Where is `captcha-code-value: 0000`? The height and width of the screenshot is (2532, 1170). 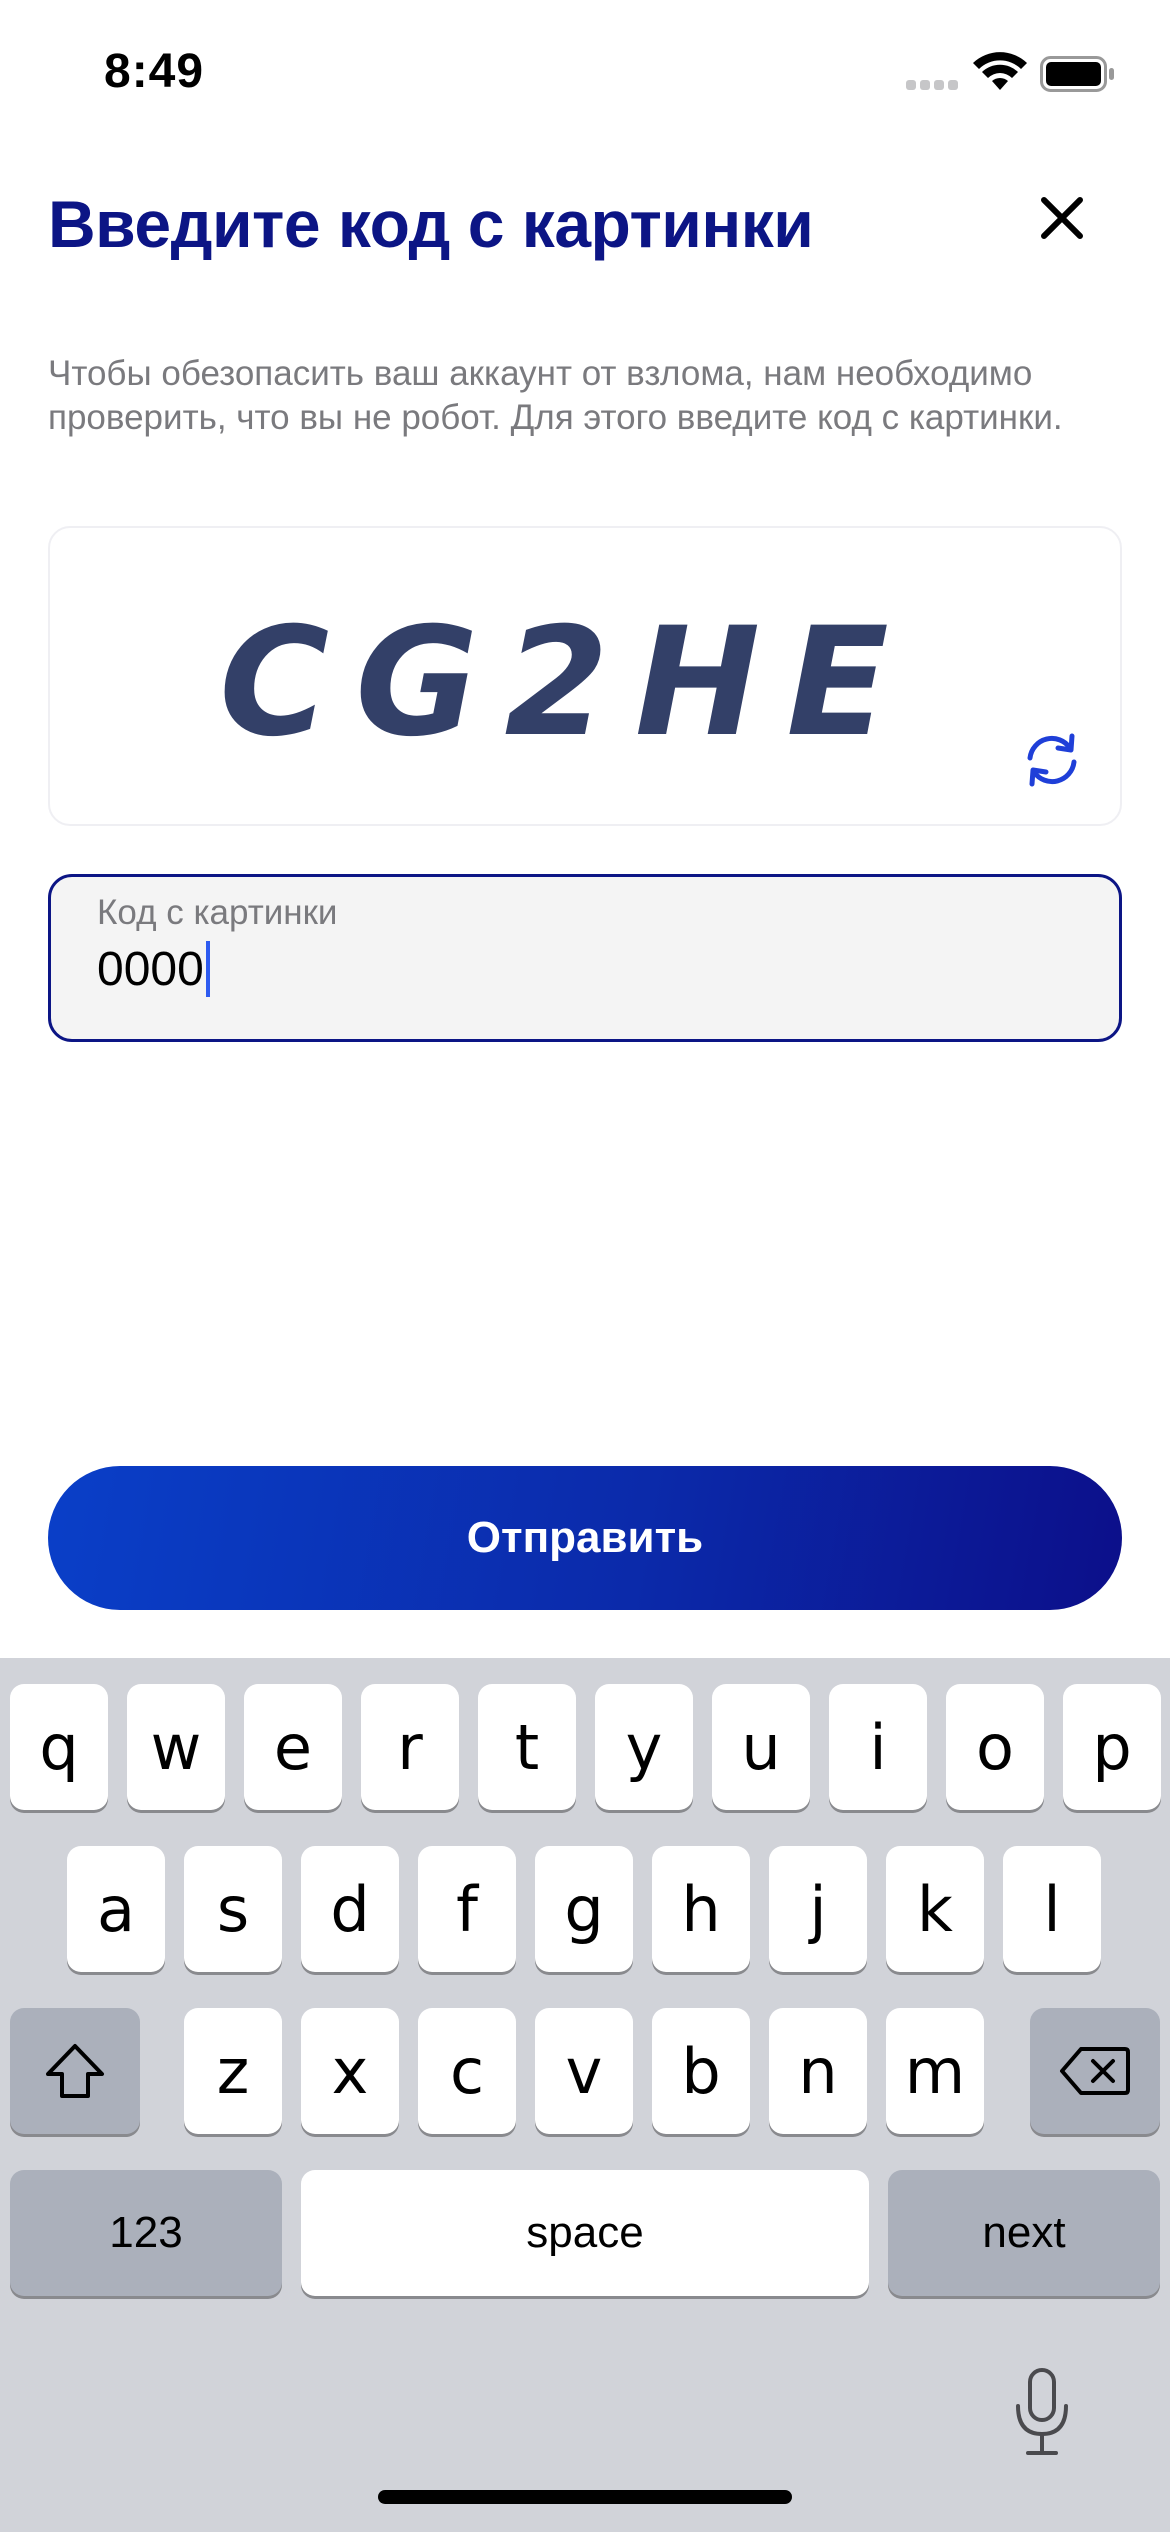
captcha-code-value: 0000 is located at coordinates (150, 969).